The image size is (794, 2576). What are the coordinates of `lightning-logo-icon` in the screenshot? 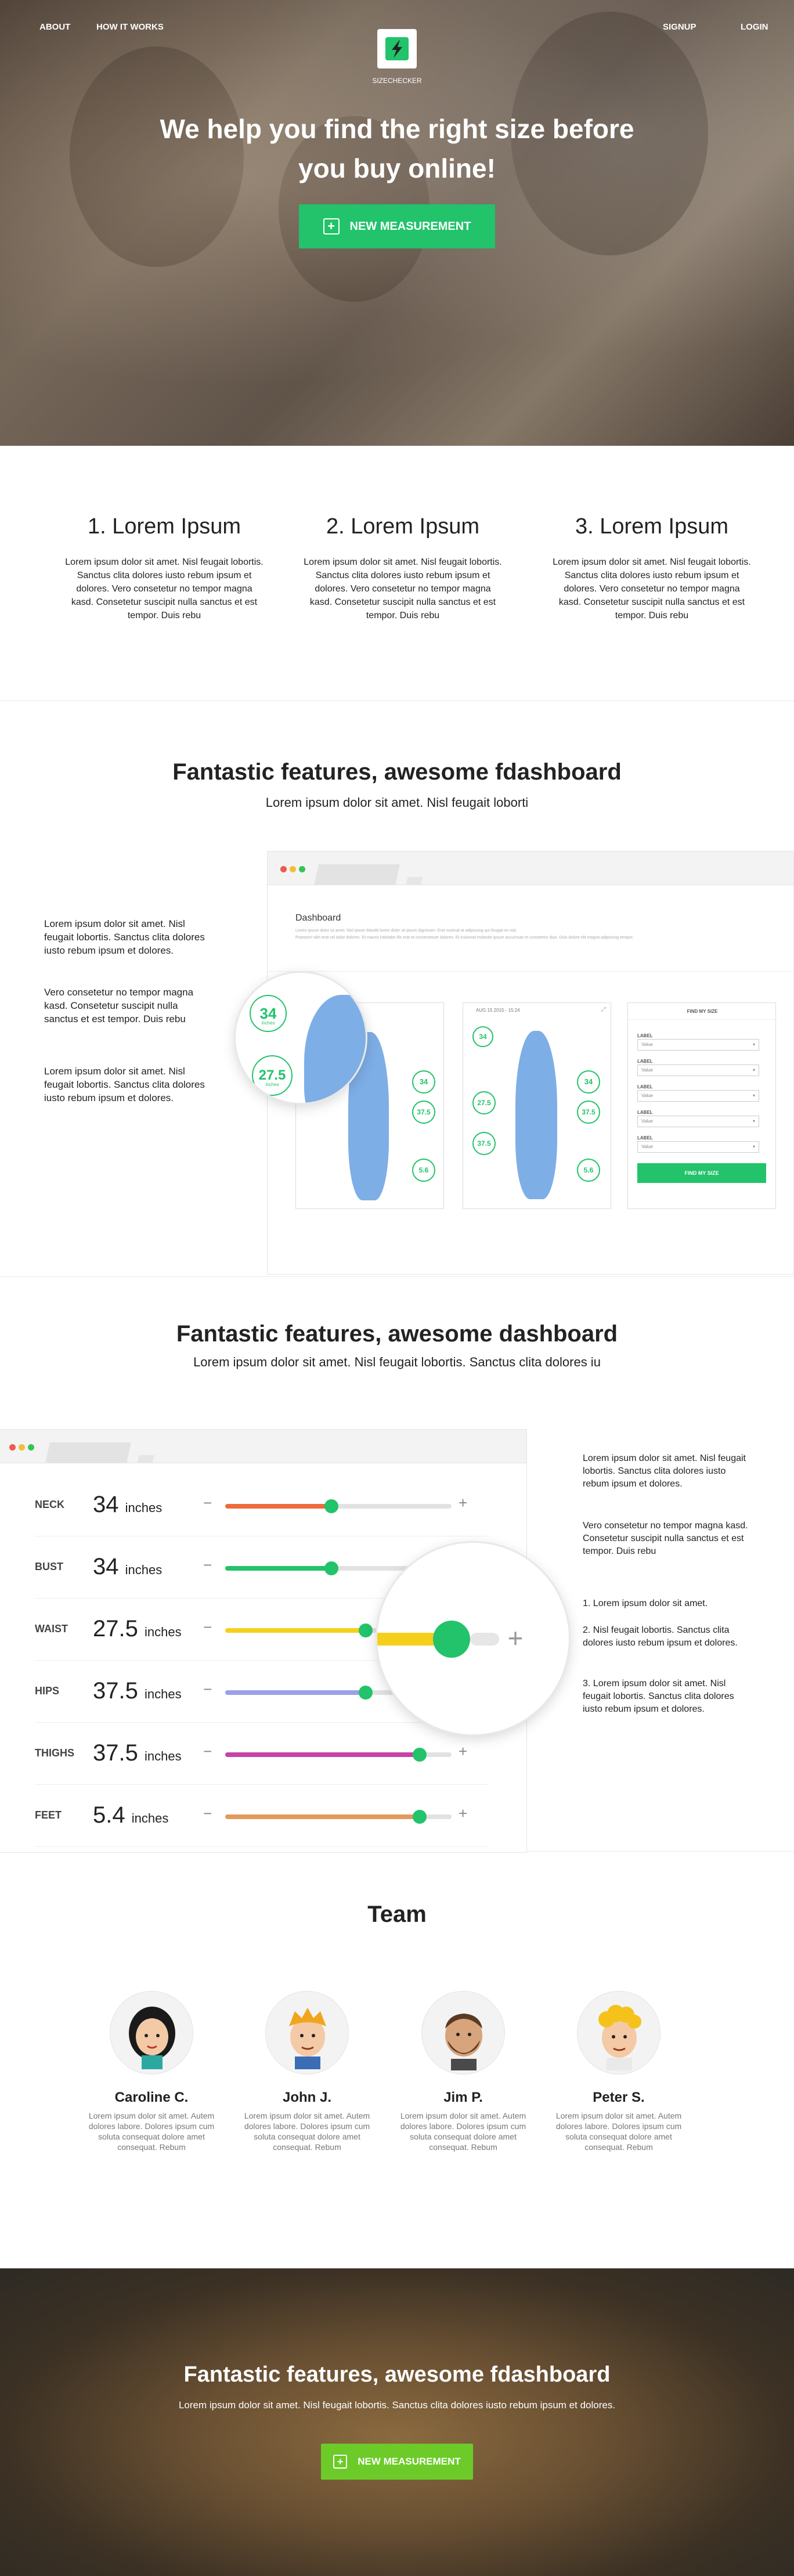 It's located at (397, 48).